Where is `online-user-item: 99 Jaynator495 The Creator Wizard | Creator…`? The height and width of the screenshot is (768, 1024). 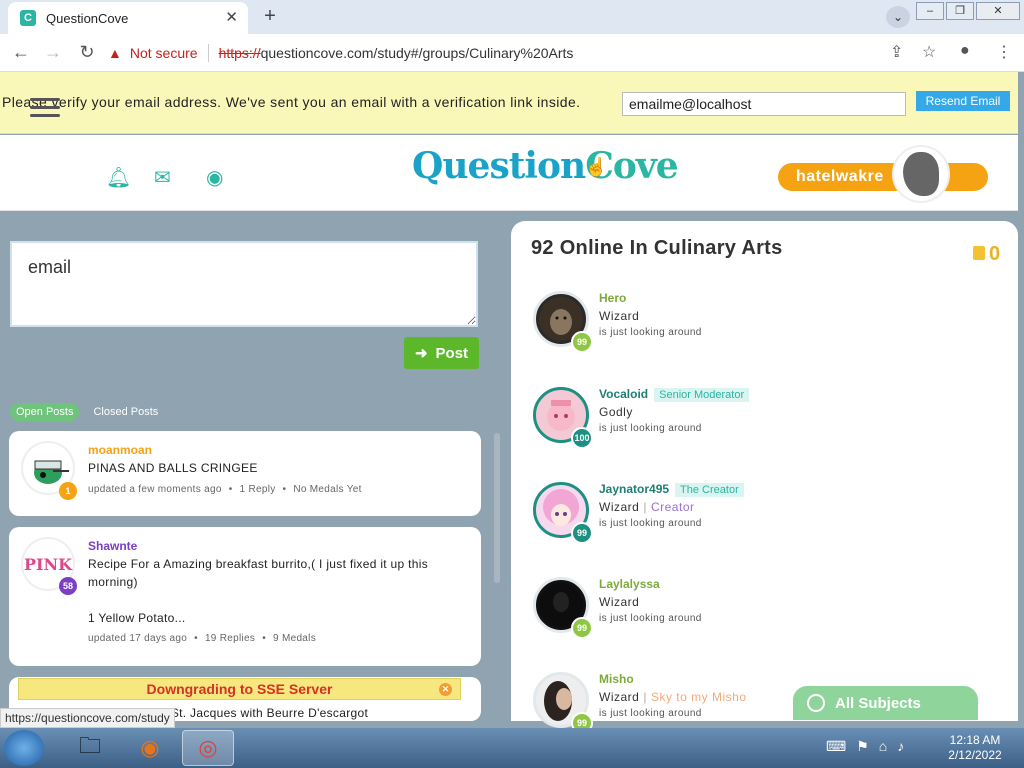 online-user-item: 99 Jaynator495 The Creator Wizard | Creator… is located at coordinates (768, 515).